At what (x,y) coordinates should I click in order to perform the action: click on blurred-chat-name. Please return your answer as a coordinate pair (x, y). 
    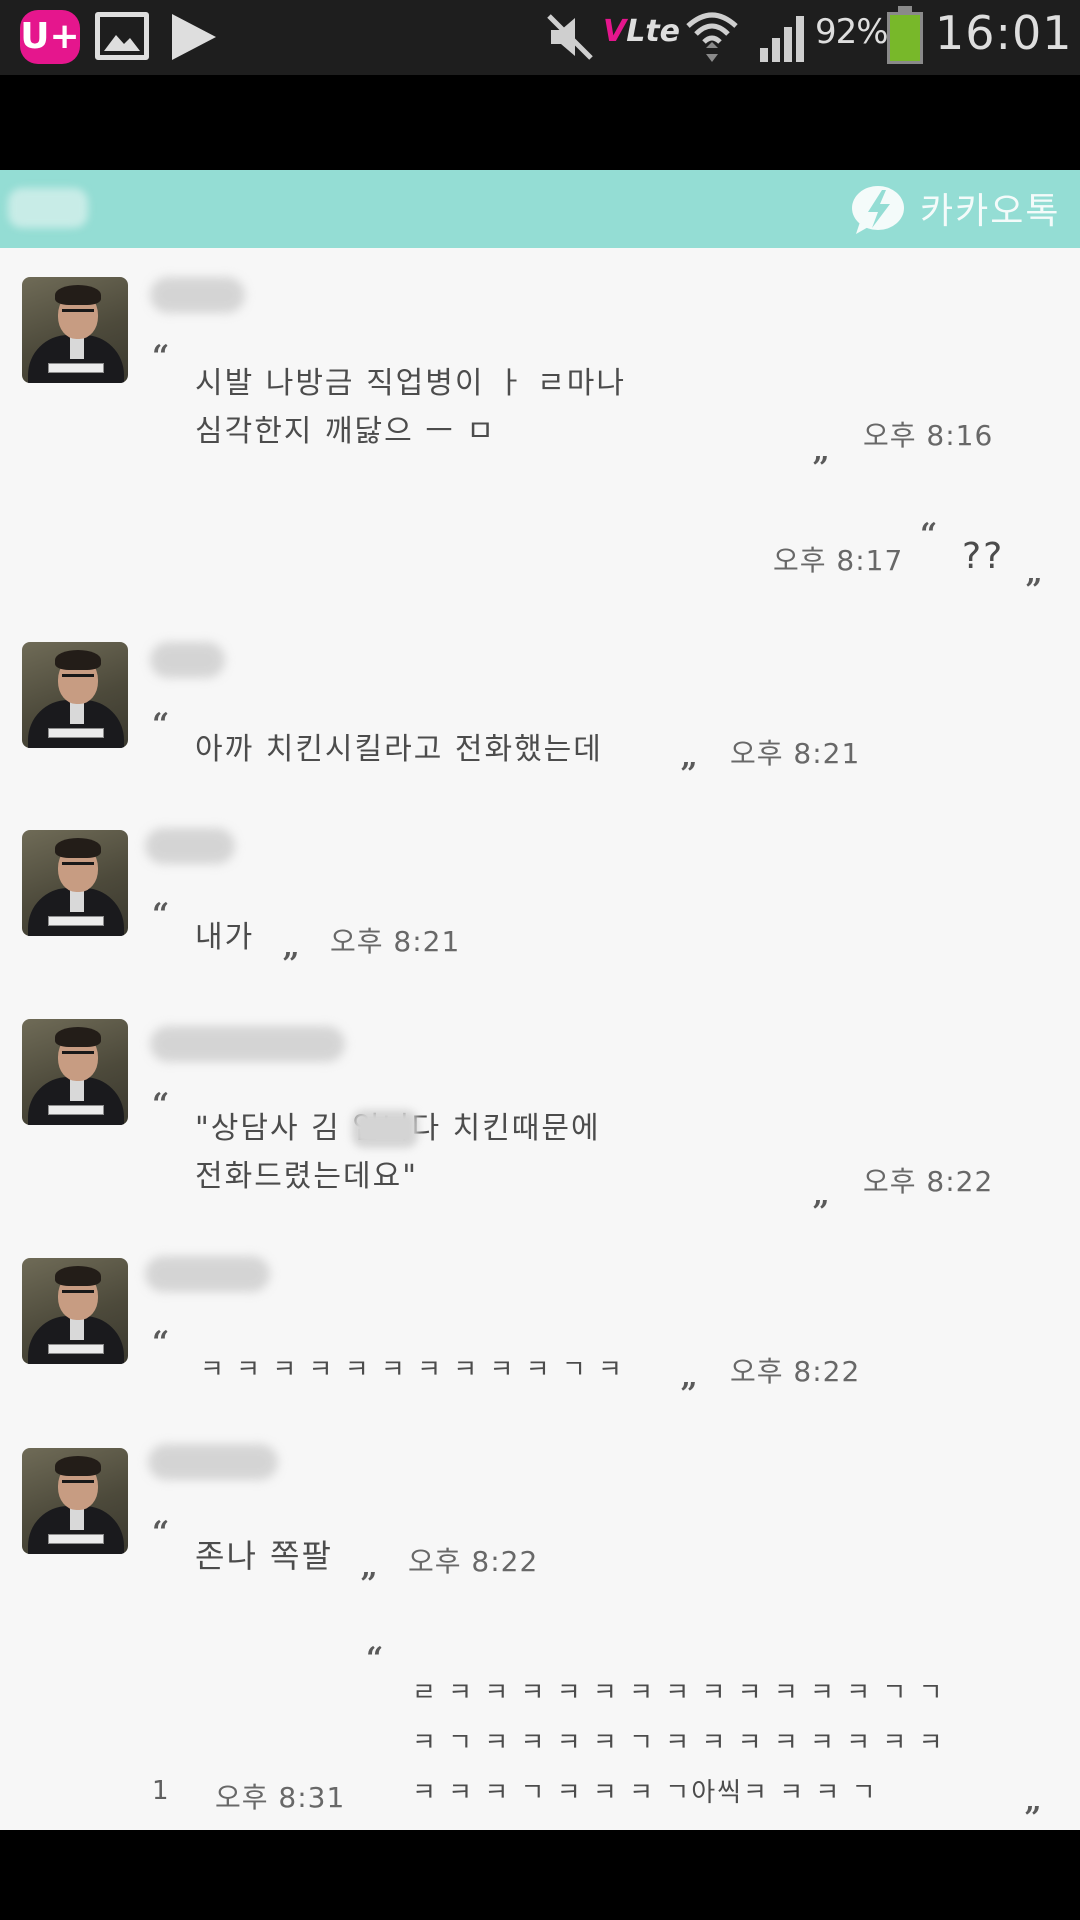
    Looking at the image, I should click on (48, 208).